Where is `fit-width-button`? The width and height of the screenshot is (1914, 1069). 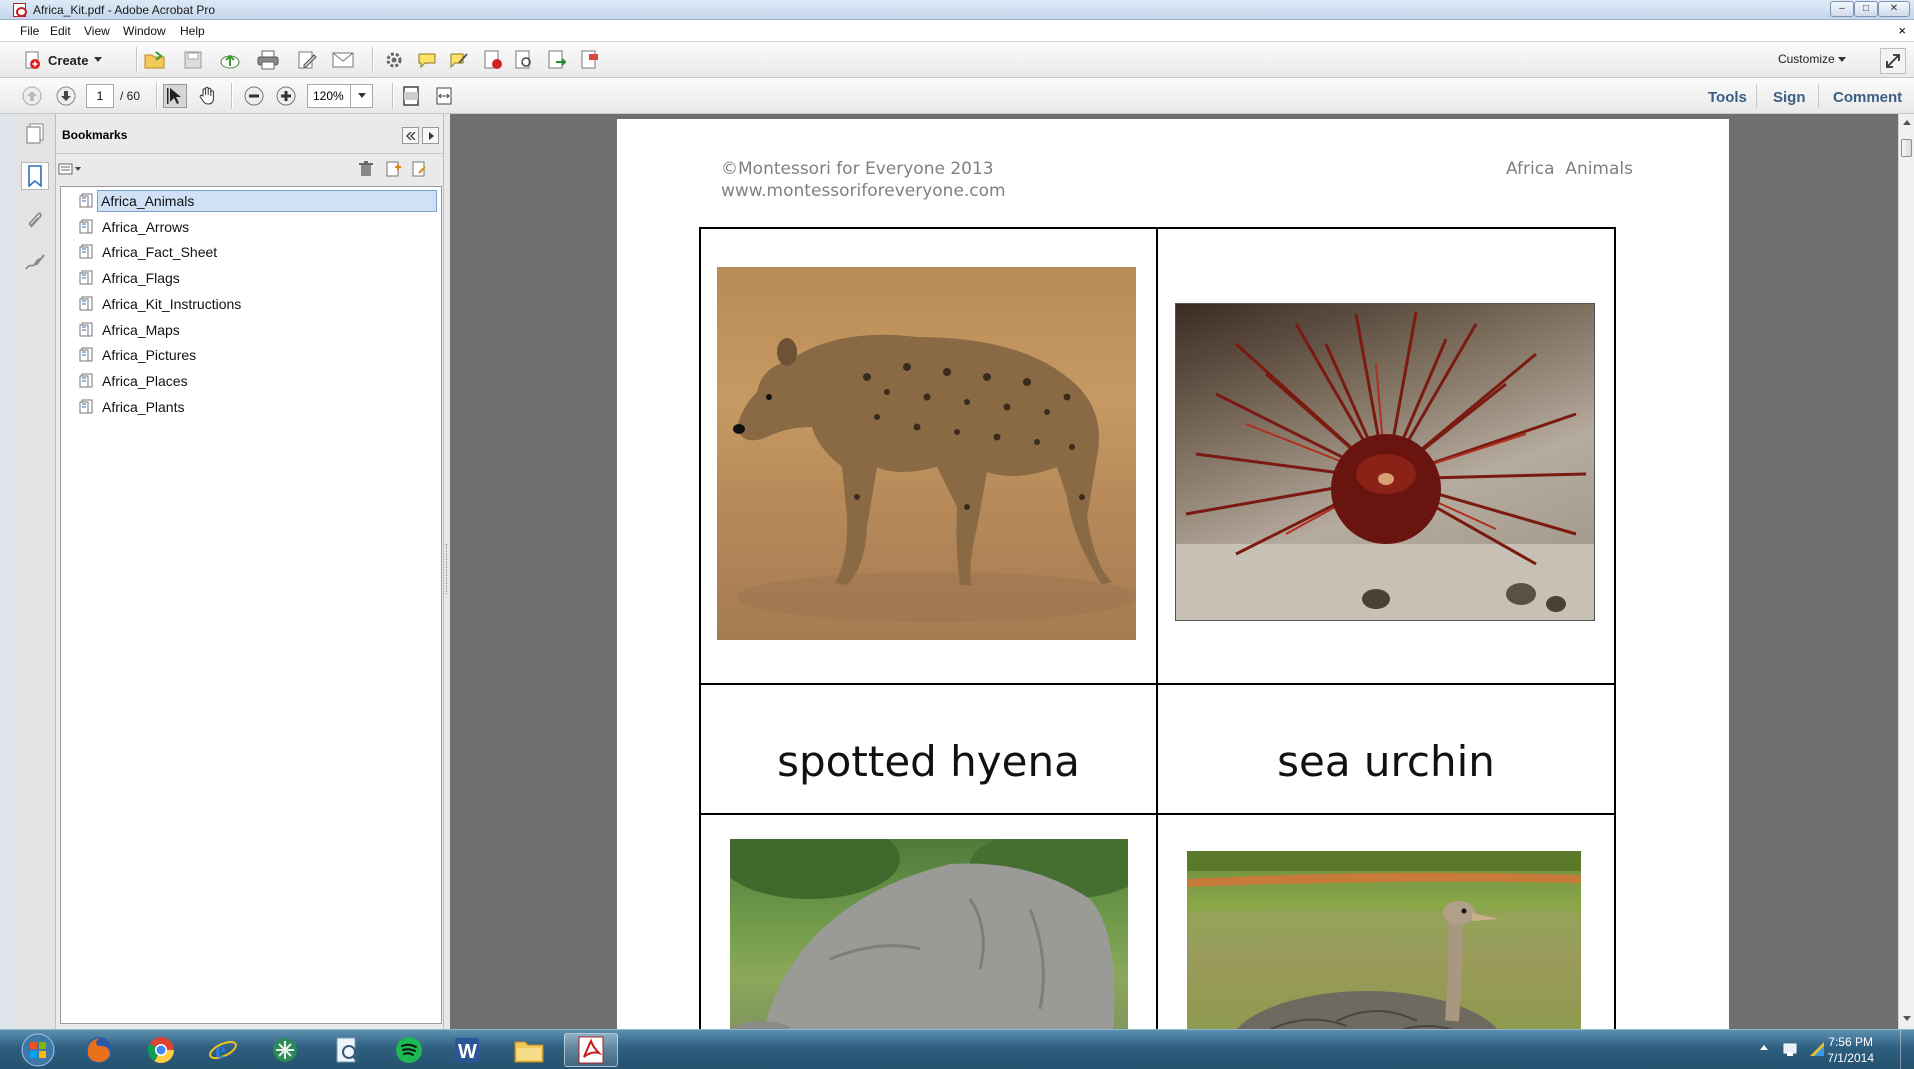 fit-width-button is located at coordinates (444, 96).